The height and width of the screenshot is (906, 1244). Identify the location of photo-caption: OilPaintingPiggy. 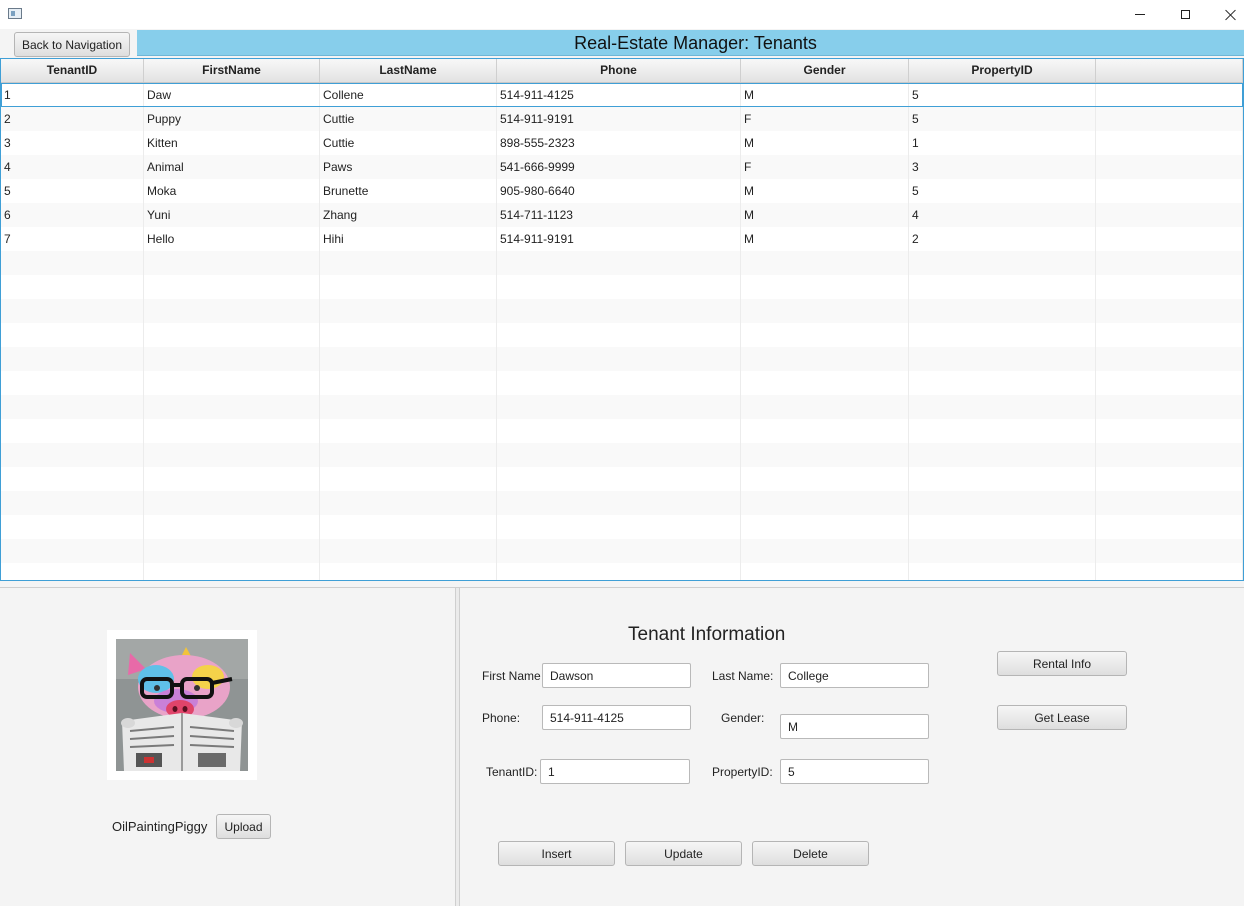
(160, 826).